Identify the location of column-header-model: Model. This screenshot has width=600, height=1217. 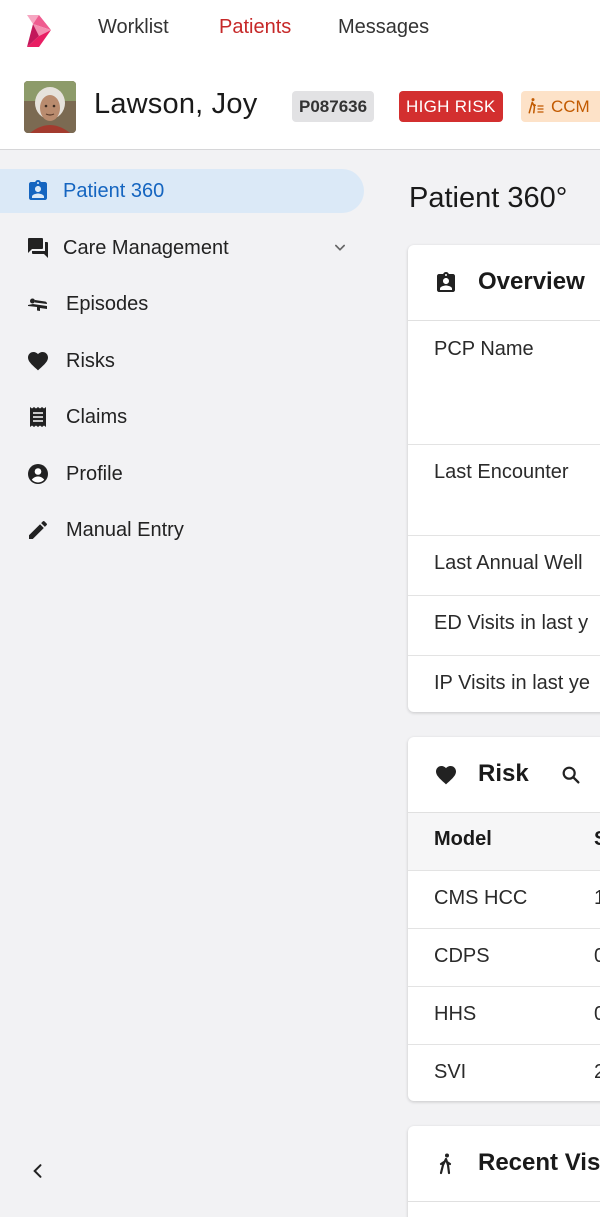
(463, 839).